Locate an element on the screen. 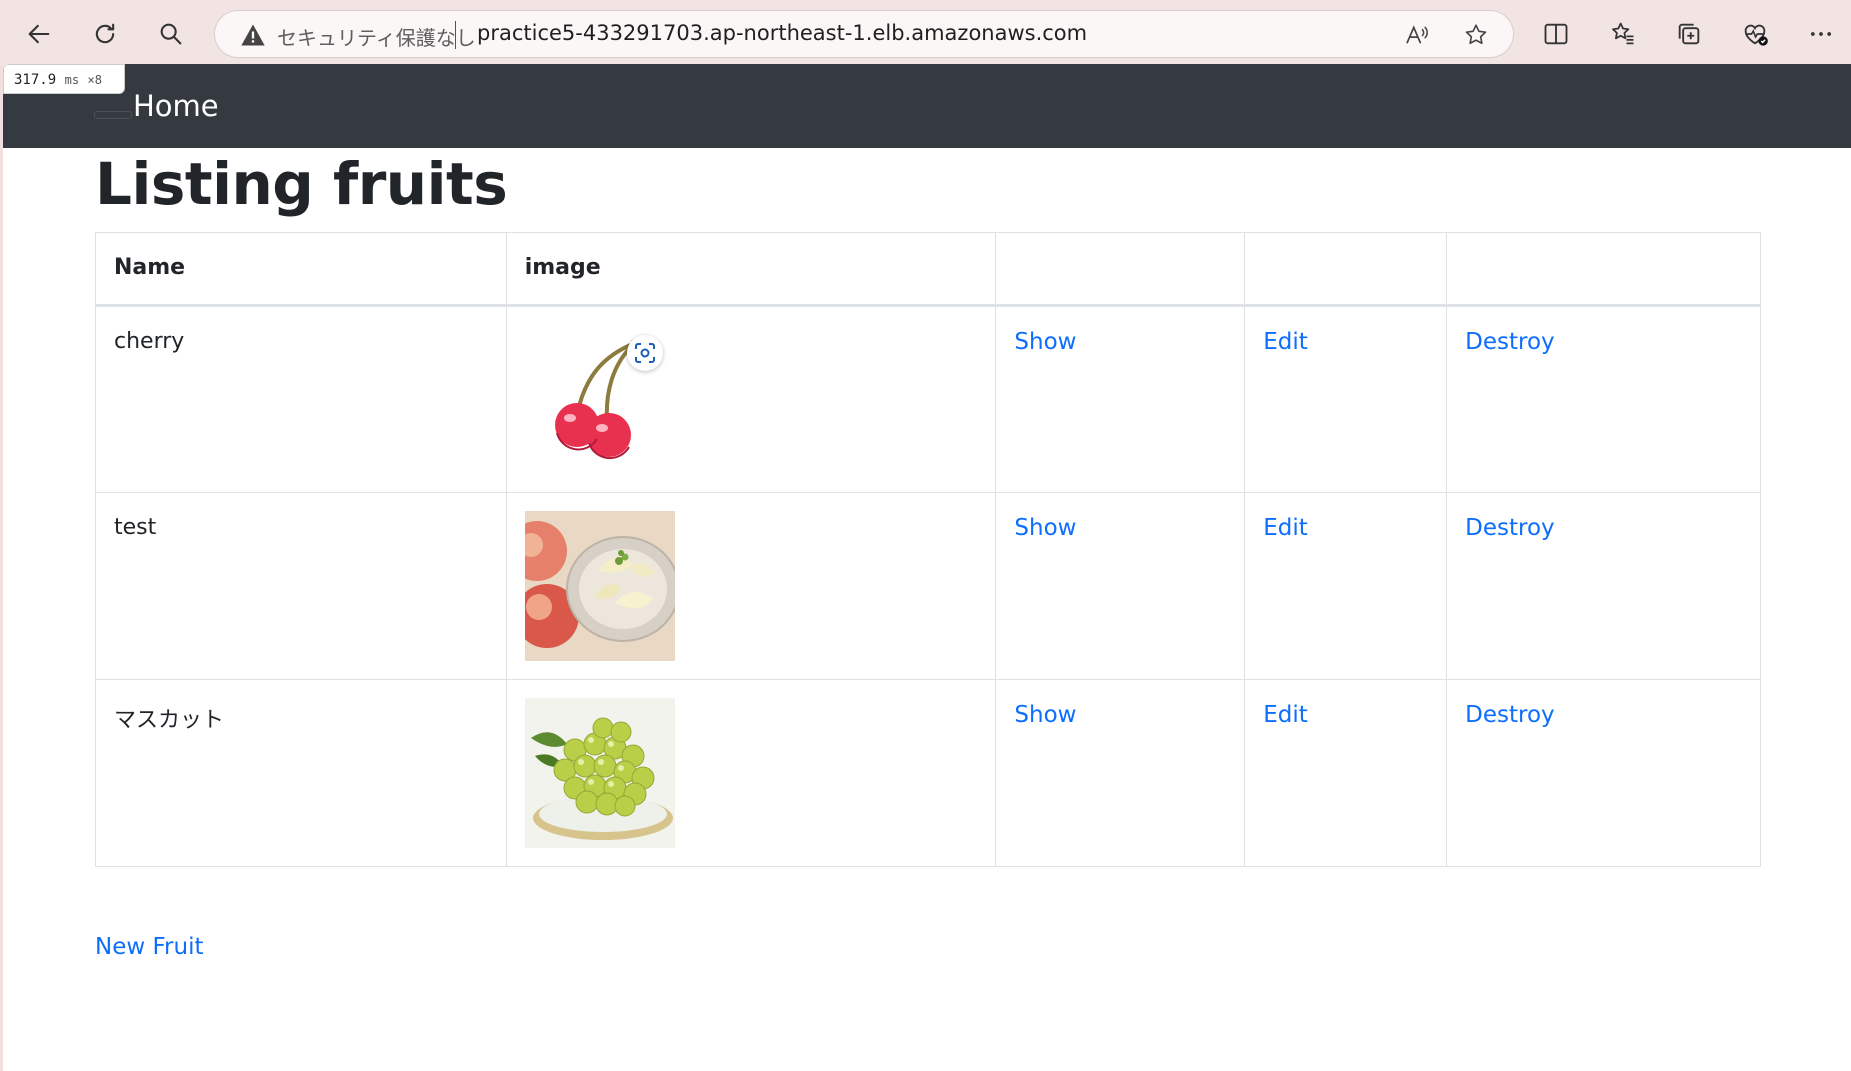 This screenshot has width=1851, height=1071. read-aloud-icon is located at coordinates (1417, 34).